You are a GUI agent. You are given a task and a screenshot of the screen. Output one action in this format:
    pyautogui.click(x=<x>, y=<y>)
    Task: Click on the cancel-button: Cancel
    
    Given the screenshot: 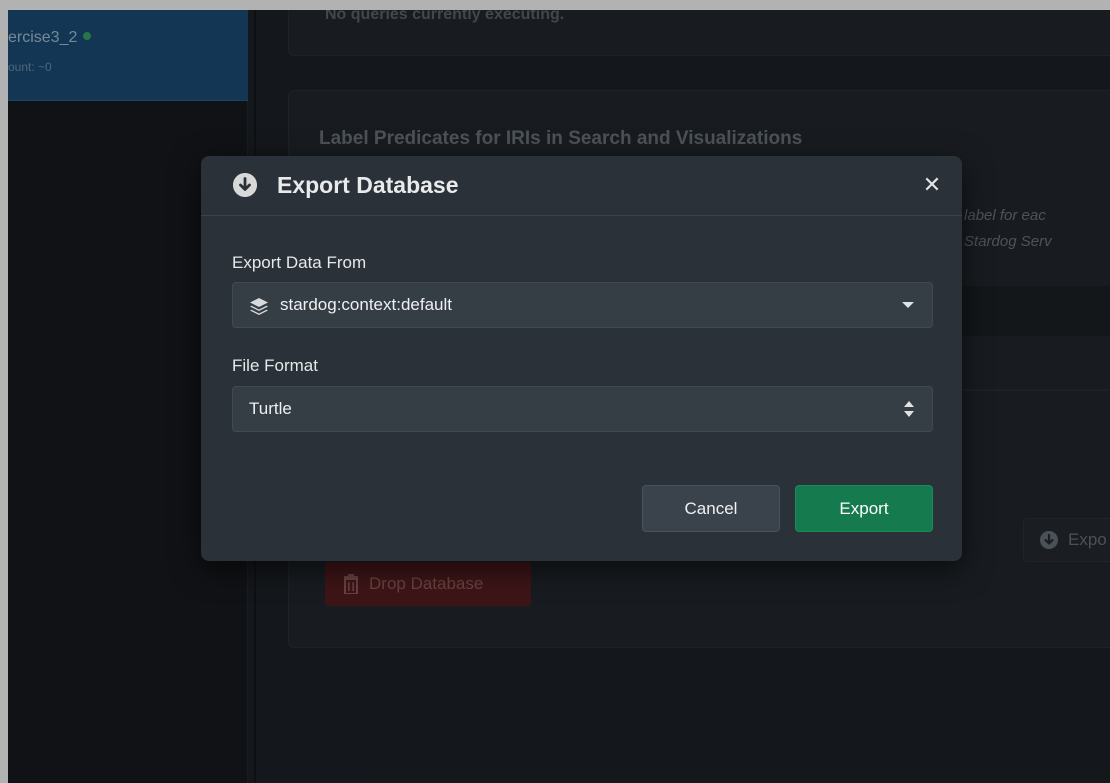 What is the action you would take?
    pyautogui.click(x=711, y=508)
    